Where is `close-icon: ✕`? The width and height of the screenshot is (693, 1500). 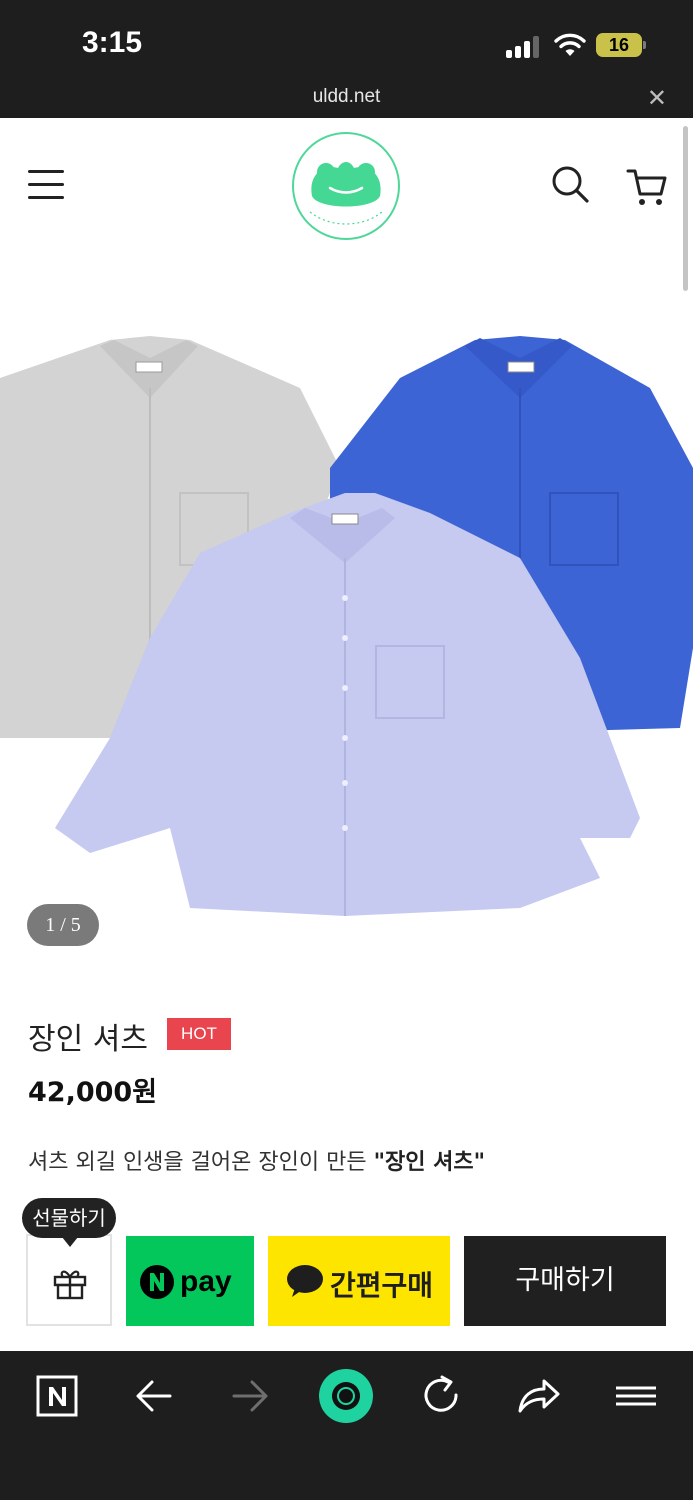 close-icon: ✕ is located at coordinates (657, 98).